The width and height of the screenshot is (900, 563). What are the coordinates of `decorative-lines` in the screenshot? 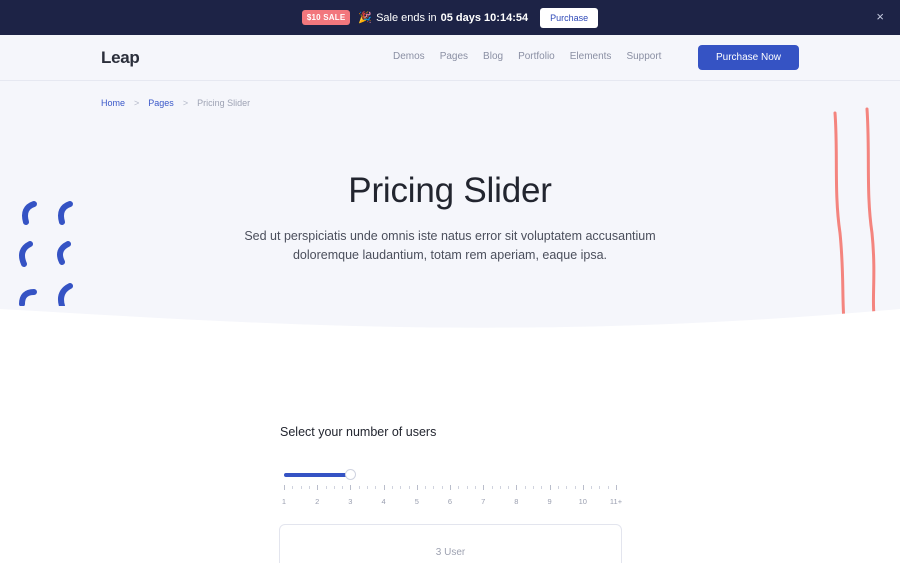 It's located at (854, 215).